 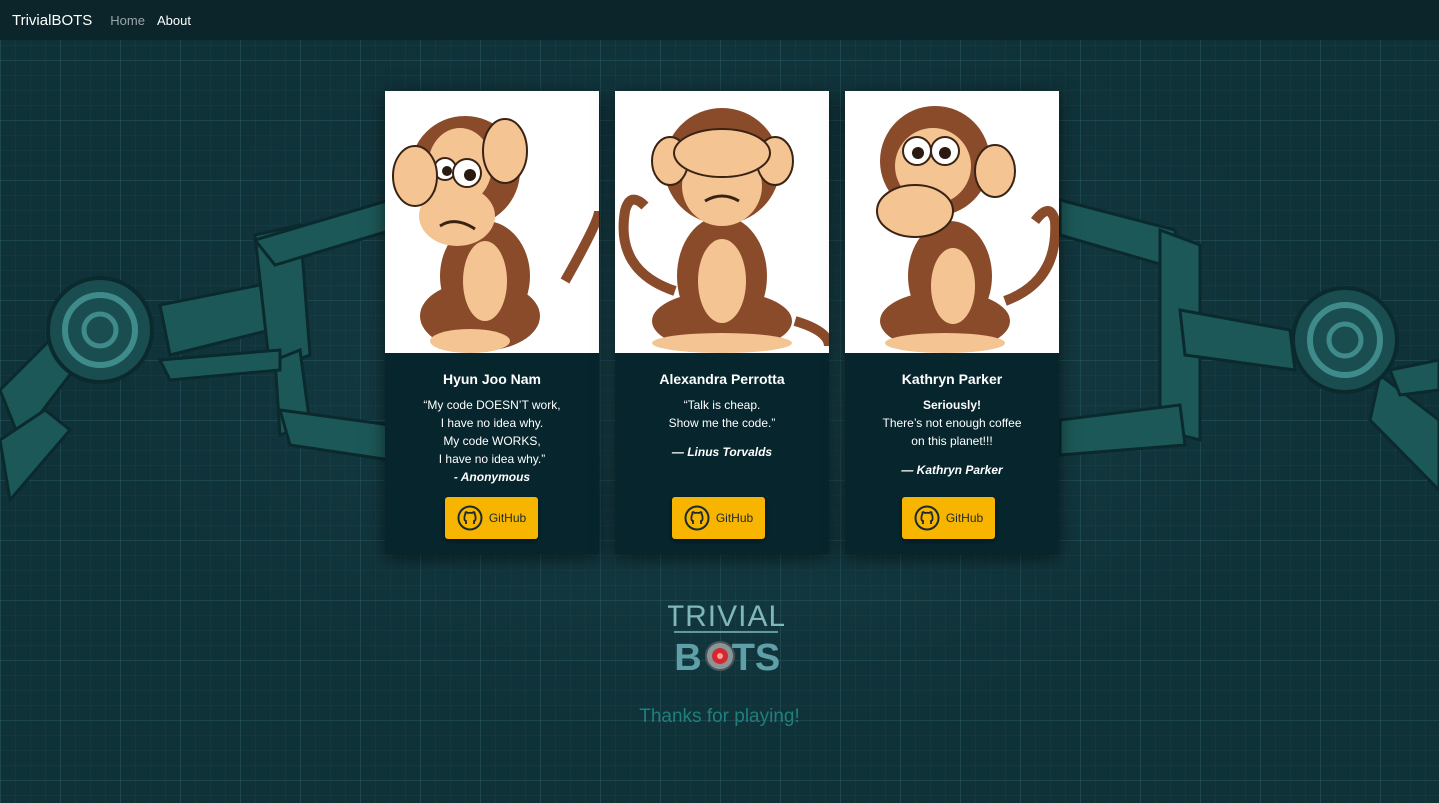 I want to click on quote-line: “My code DOESN’T work,, so click(x=492, y=405).